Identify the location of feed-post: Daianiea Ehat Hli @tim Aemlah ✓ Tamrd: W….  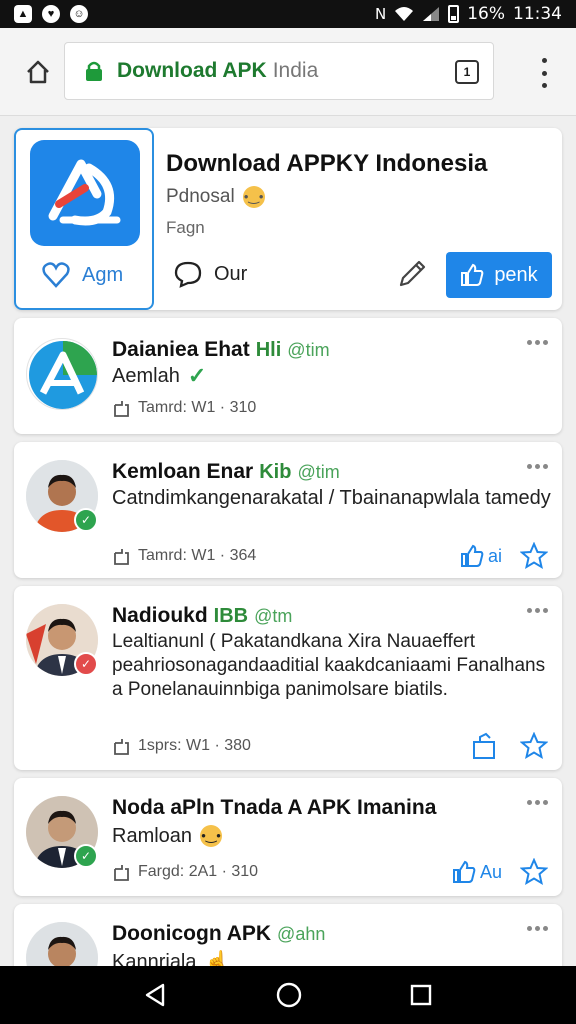
(288, 376).